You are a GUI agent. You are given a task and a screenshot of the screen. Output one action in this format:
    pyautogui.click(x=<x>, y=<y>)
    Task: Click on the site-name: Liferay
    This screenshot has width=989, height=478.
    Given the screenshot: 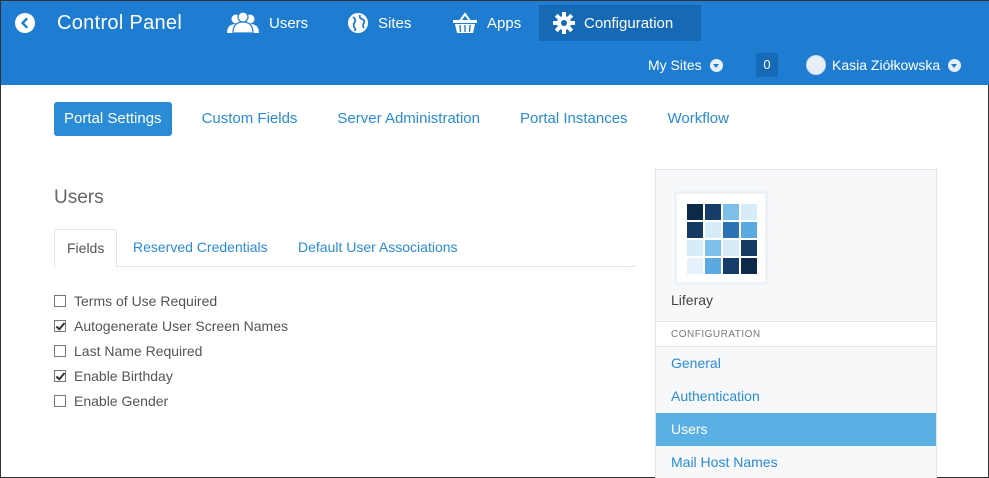 What is the action you would take?
    pyautogui.click(x=692, y=300)
    